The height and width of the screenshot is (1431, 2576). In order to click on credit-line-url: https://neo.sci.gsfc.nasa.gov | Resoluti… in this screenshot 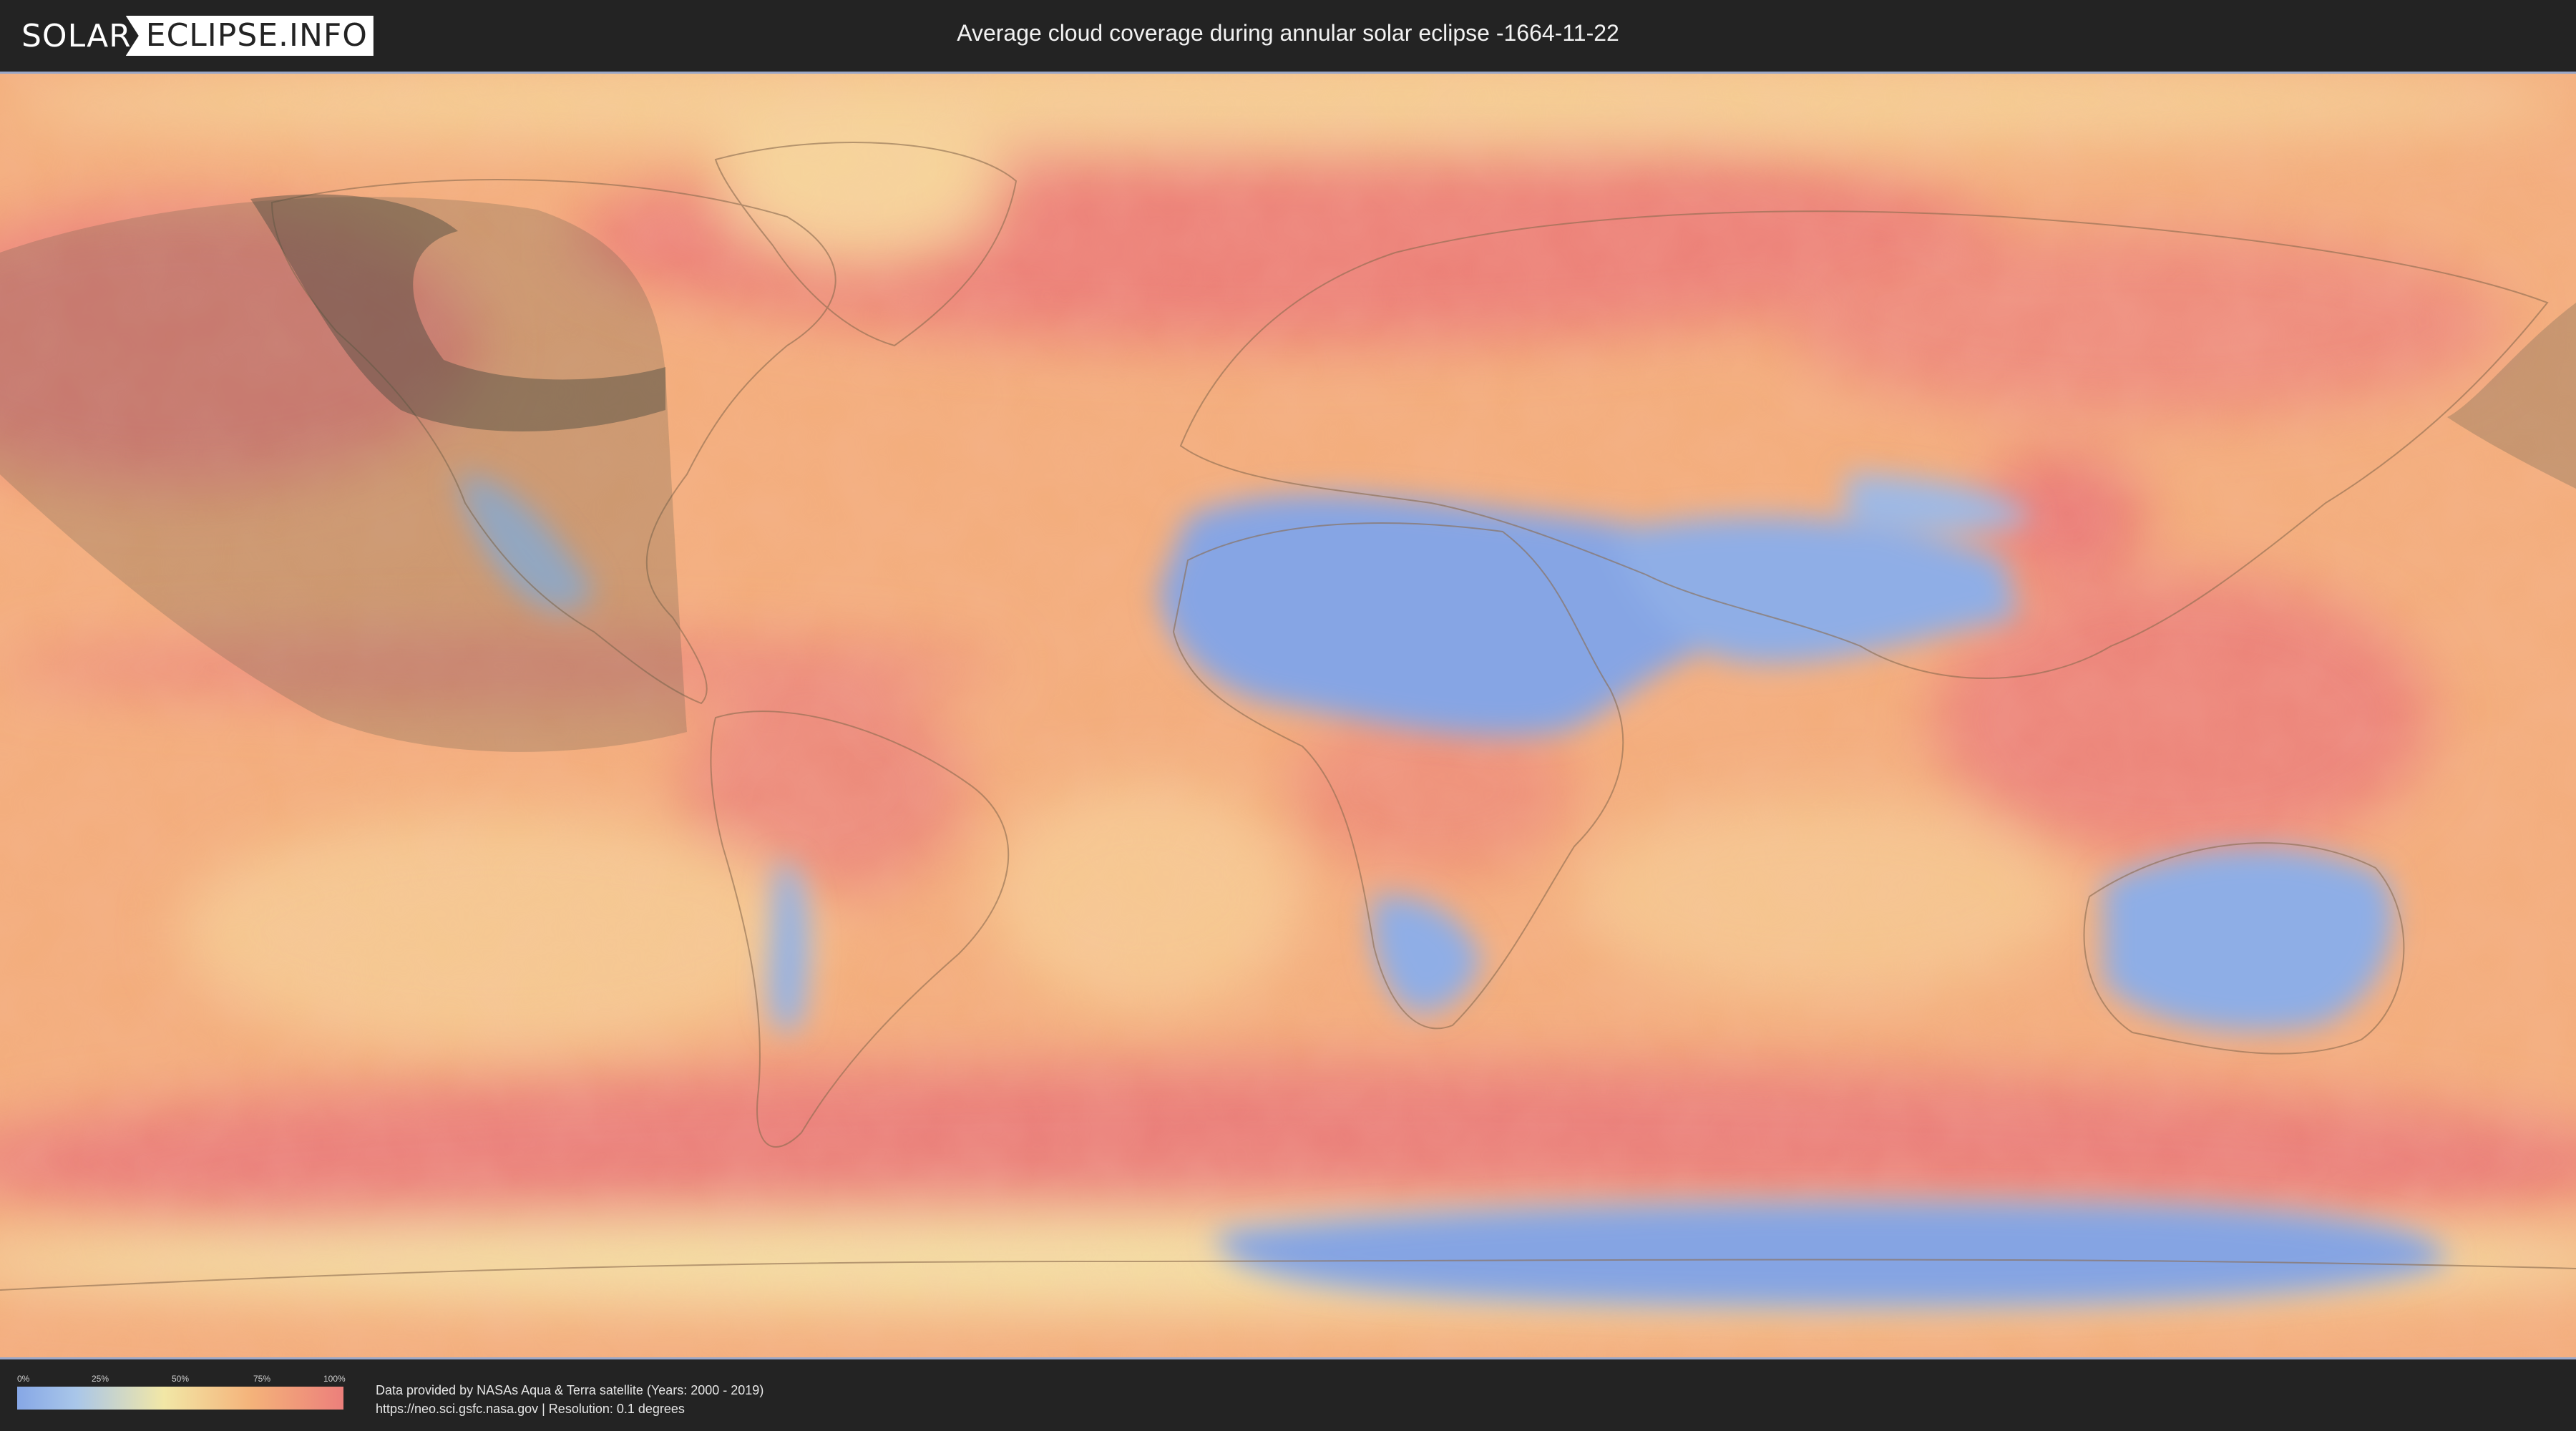, I will do `click(569, 1409)`.